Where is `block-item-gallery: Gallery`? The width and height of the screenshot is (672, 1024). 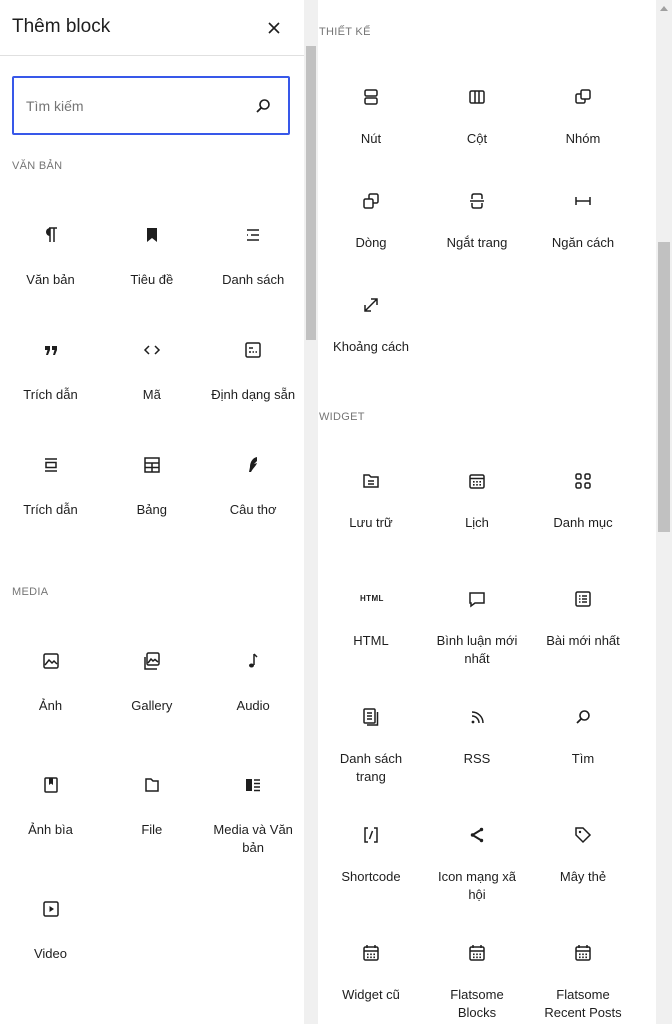
block-item-gallery: Gallery is located at coordinates (151, 686).